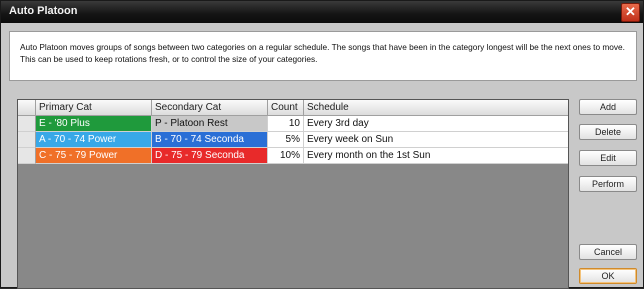 The width and height of the screenshot is (644, 289). Describe the element at coordinates (322, 12) in the screenshot. I see `title-bar: Auto Platoon ✕` at that location.